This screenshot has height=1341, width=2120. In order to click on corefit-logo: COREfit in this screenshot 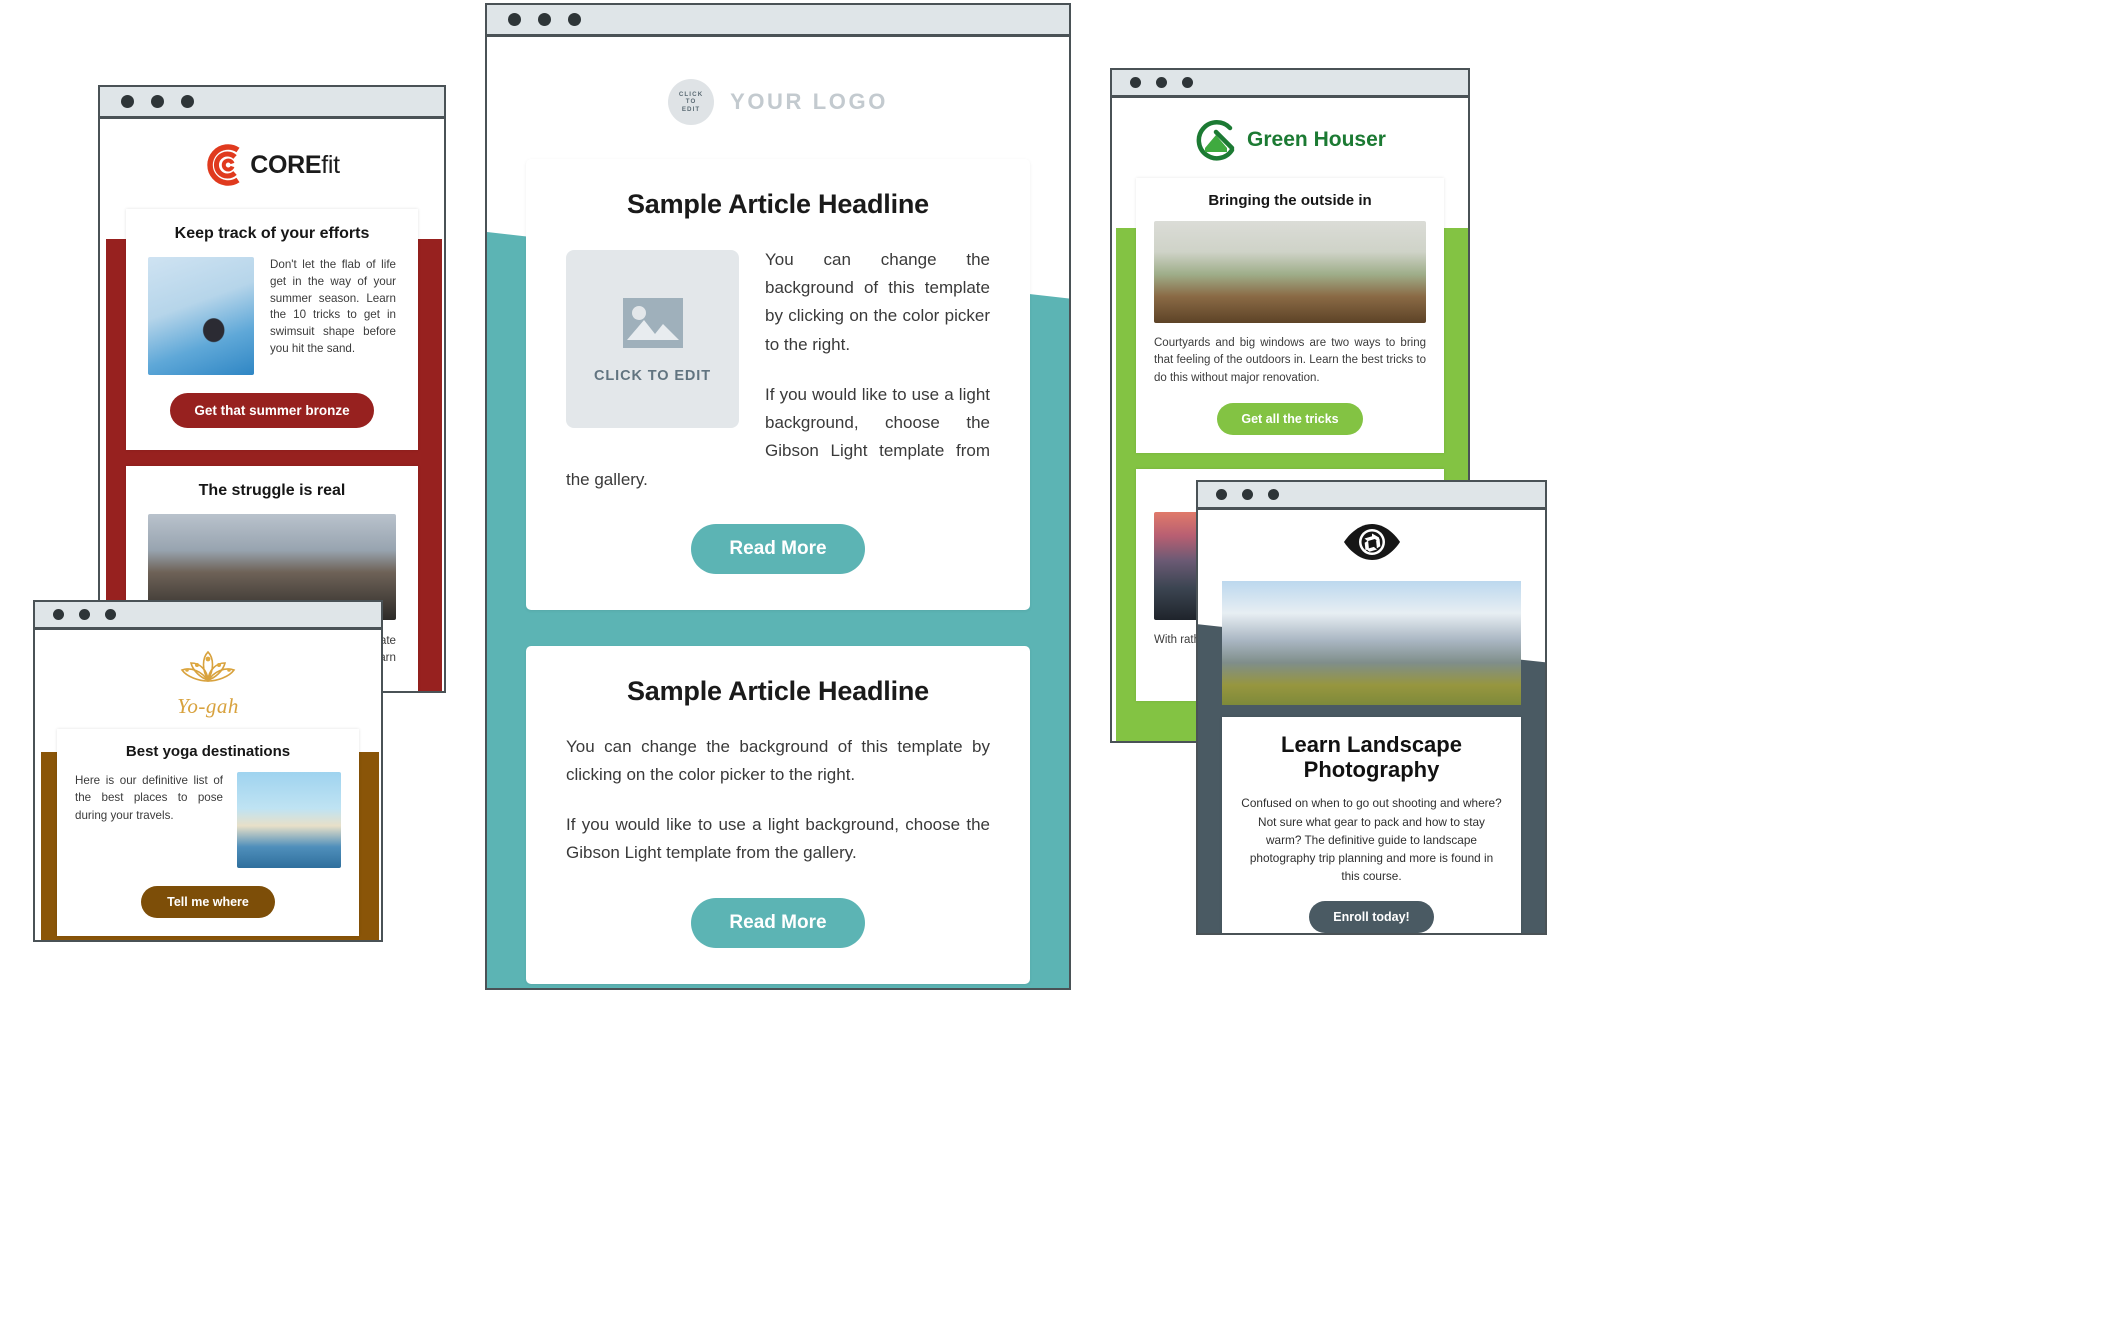, I will do `click(272, 164)`.